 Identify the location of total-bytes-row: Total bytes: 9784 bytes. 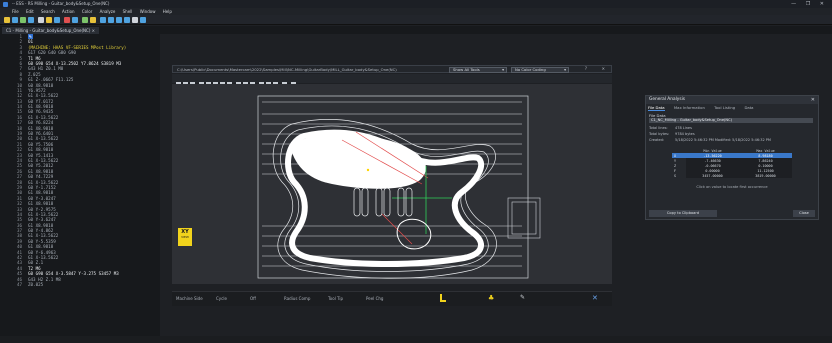
(672, 134).